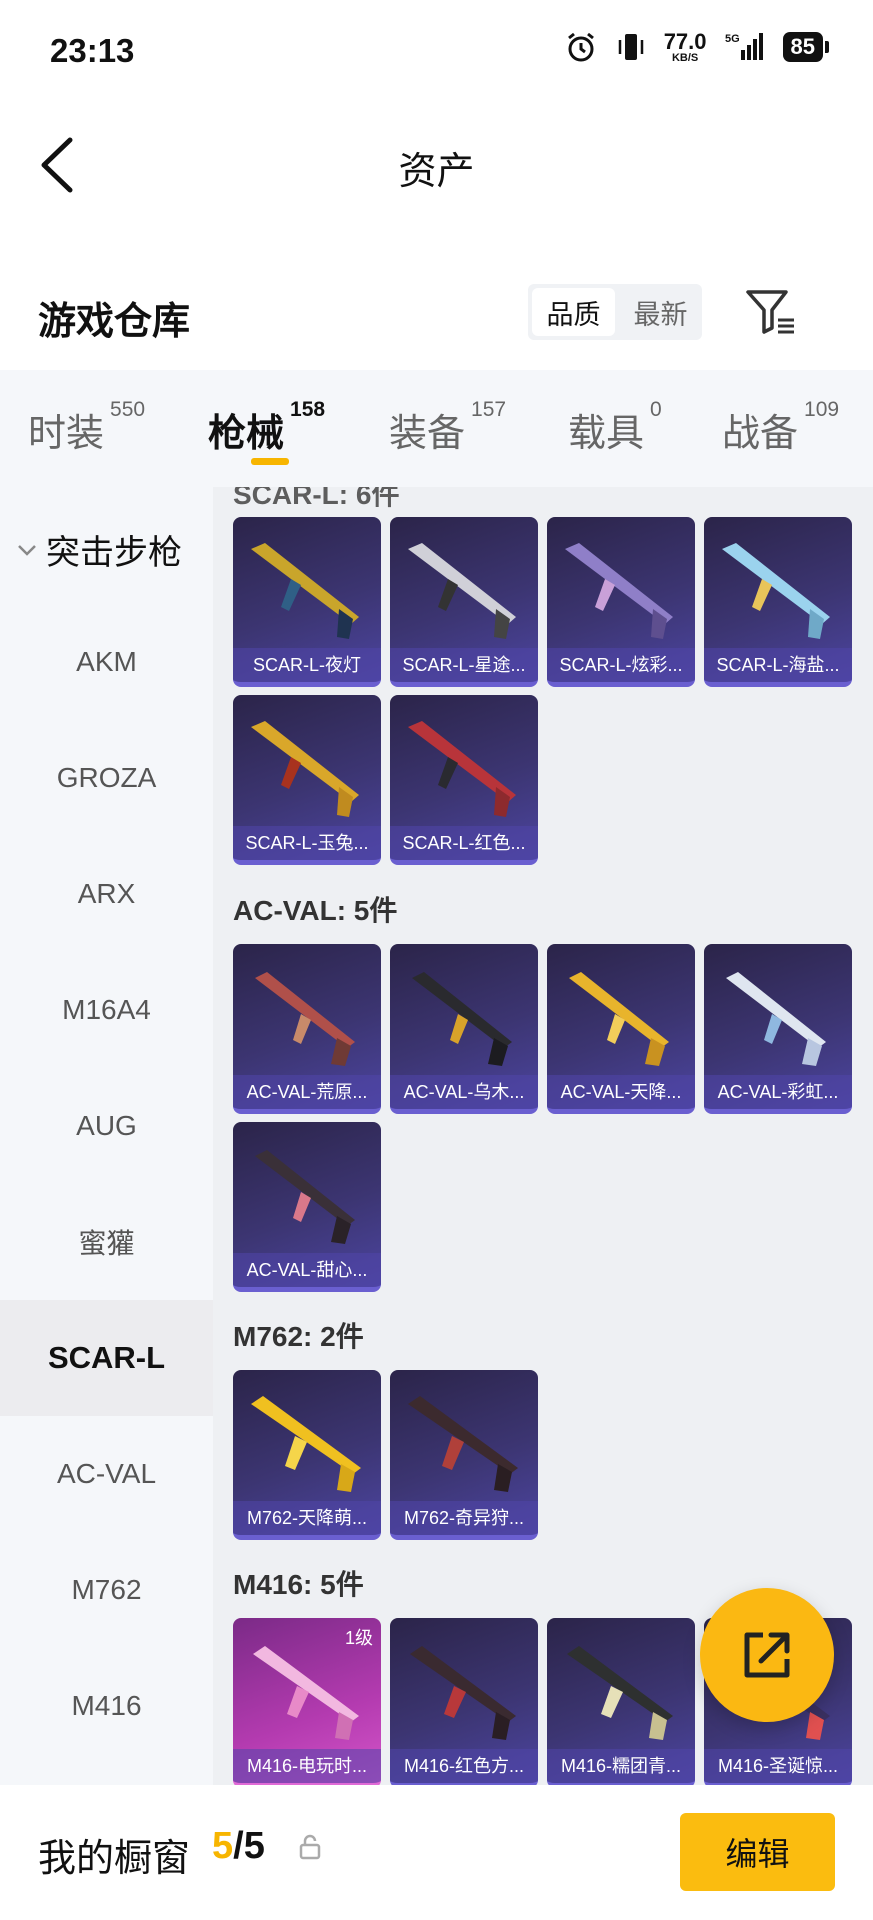 This screenshot has height=1920, width=873. Describe the element at coordinates (573, 312) in the screenshot. I see `sort-quality-option: 品质` at that location.